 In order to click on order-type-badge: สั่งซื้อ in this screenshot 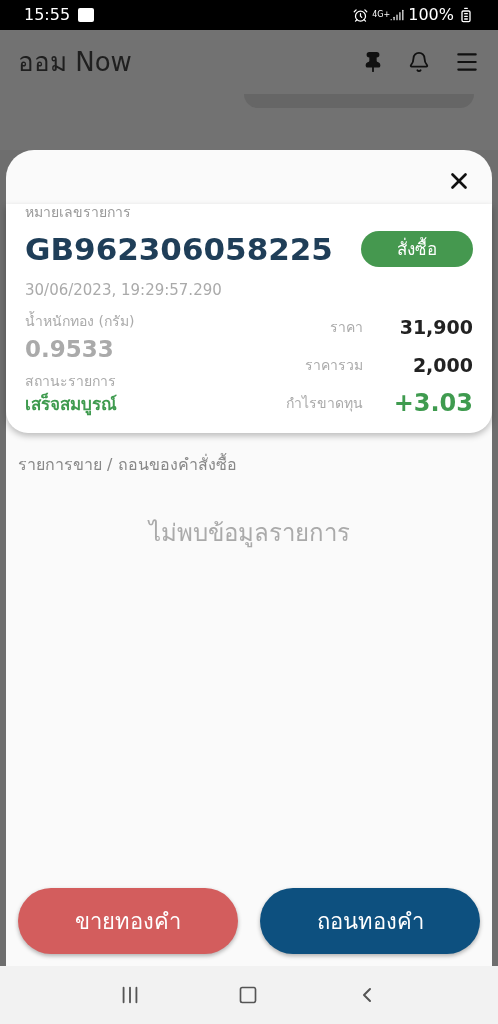, I will do `click(417, 249)`.